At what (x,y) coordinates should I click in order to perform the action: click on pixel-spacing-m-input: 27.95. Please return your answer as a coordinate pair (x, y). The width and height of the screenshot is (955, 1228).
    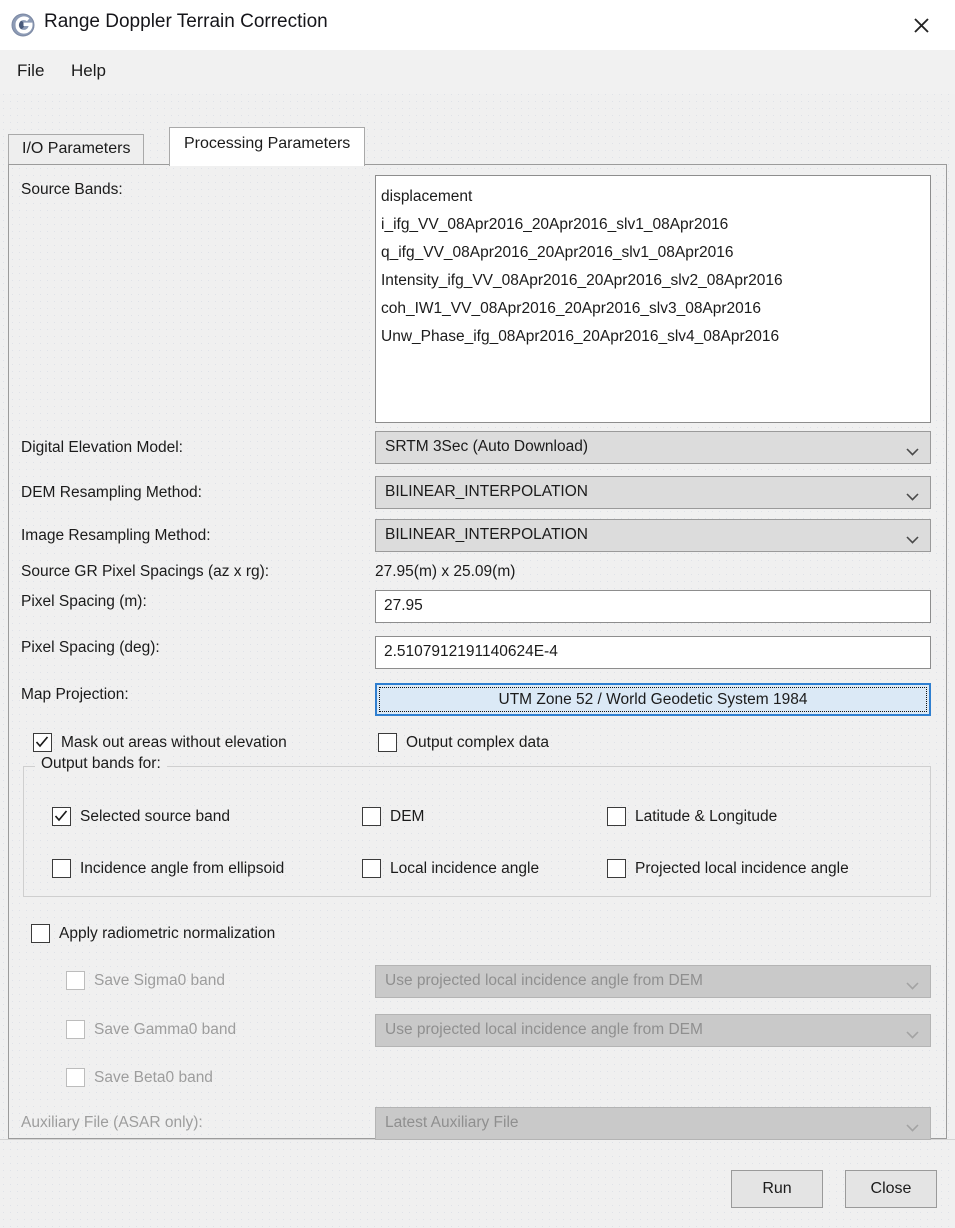
    Looking at the image, I should click on (653, 606).